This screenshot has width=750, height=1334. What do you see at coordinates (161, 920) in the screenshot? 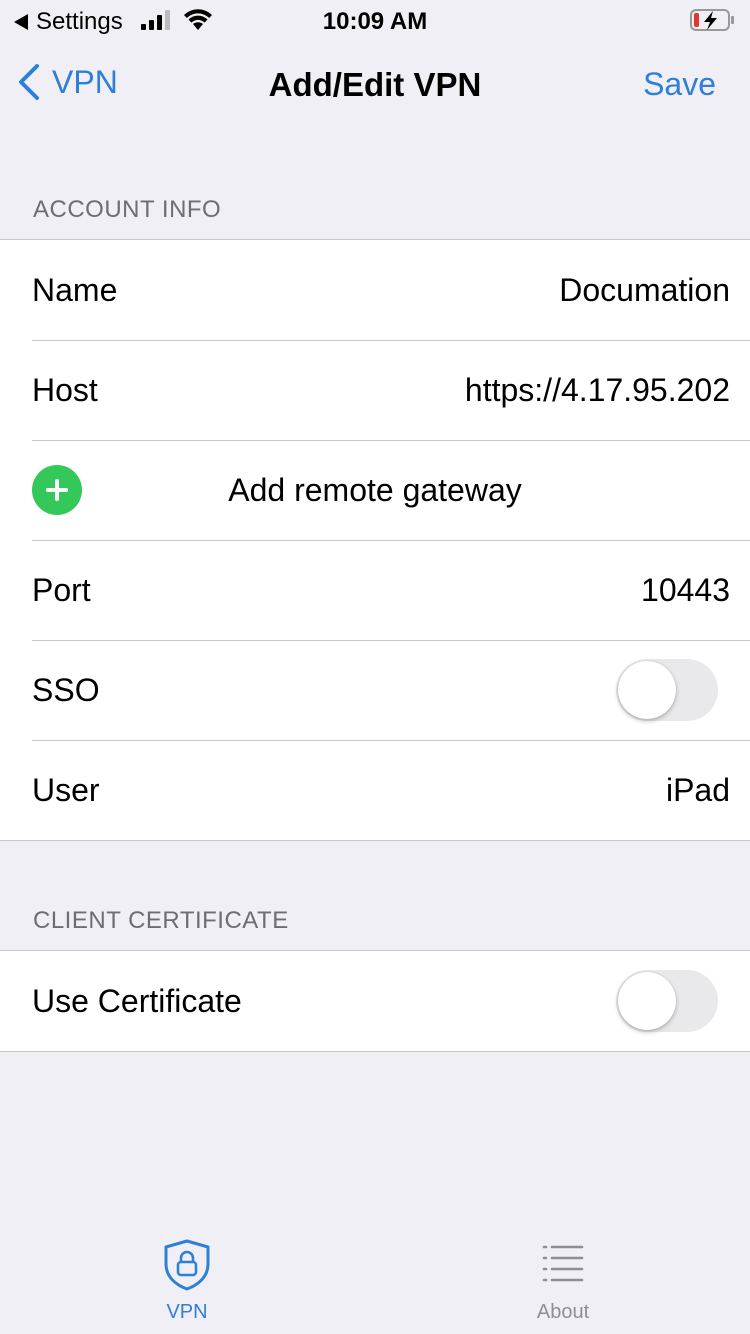
I see `section-header-client-certificate: CLIENT CERTIFICATE` at bounding box center [161, 920].